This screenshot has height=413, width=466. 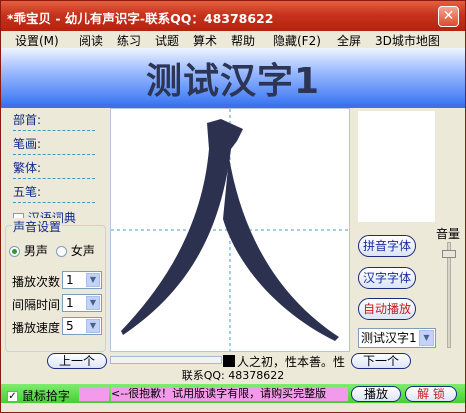 What do you see at coordinates (281, 249) in the screenshot?
I see `character-right-stroke` at bounding box center [281, 249].